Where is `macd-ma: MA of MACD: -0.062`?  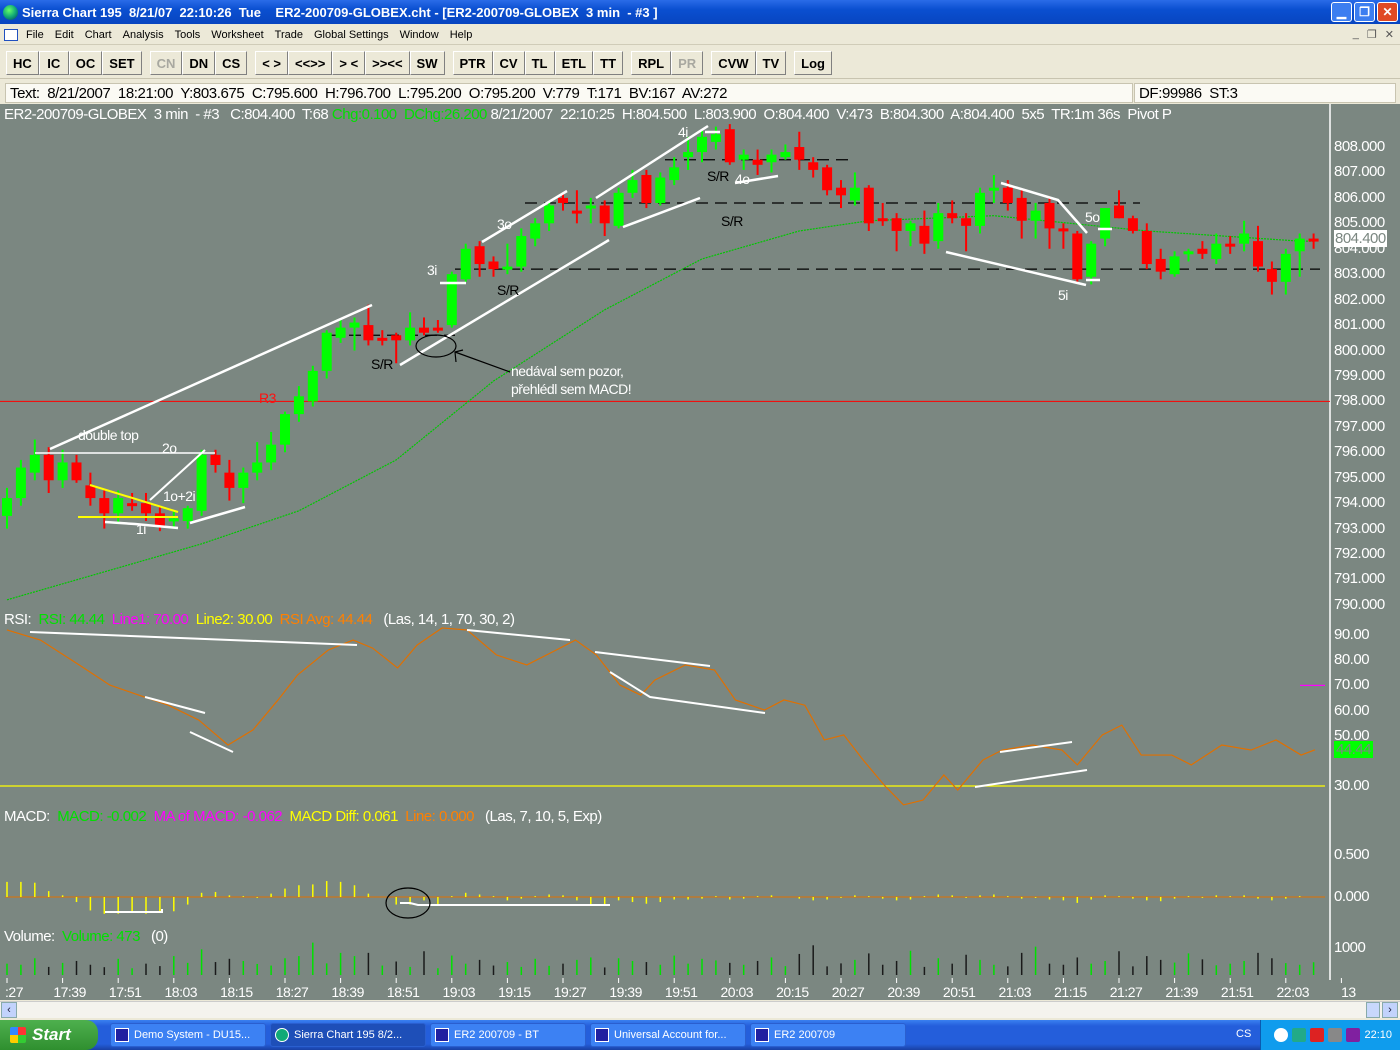 macd-ma: MA of MACD: -0.062 is located at coordinates (218, 816).